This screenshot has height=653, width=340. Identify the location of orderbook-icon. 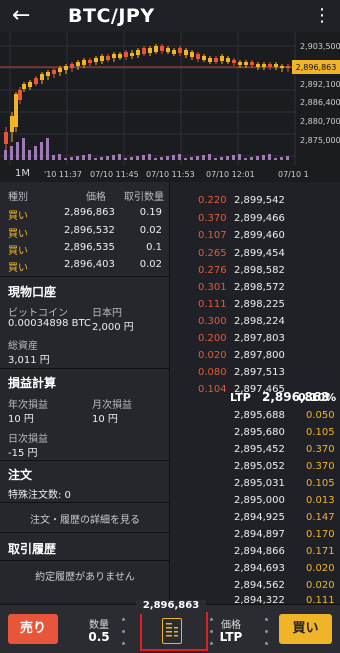
(172, 631).